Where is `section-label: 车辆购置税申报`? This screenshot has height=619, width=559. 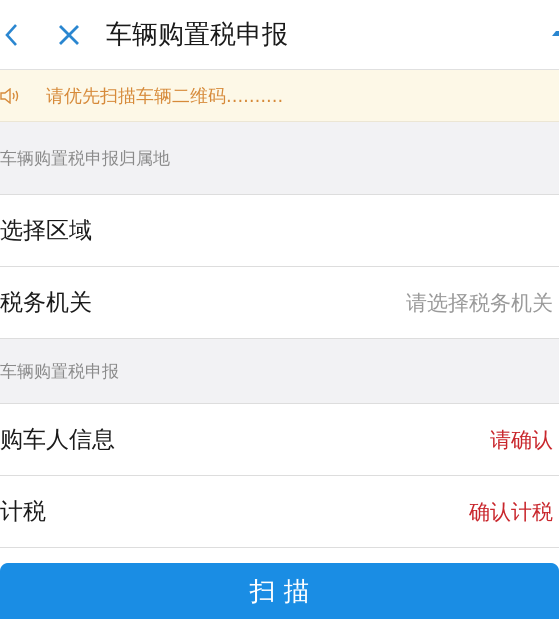
section-label: 车辆购置税申报 is located at coordinates (59, 371).